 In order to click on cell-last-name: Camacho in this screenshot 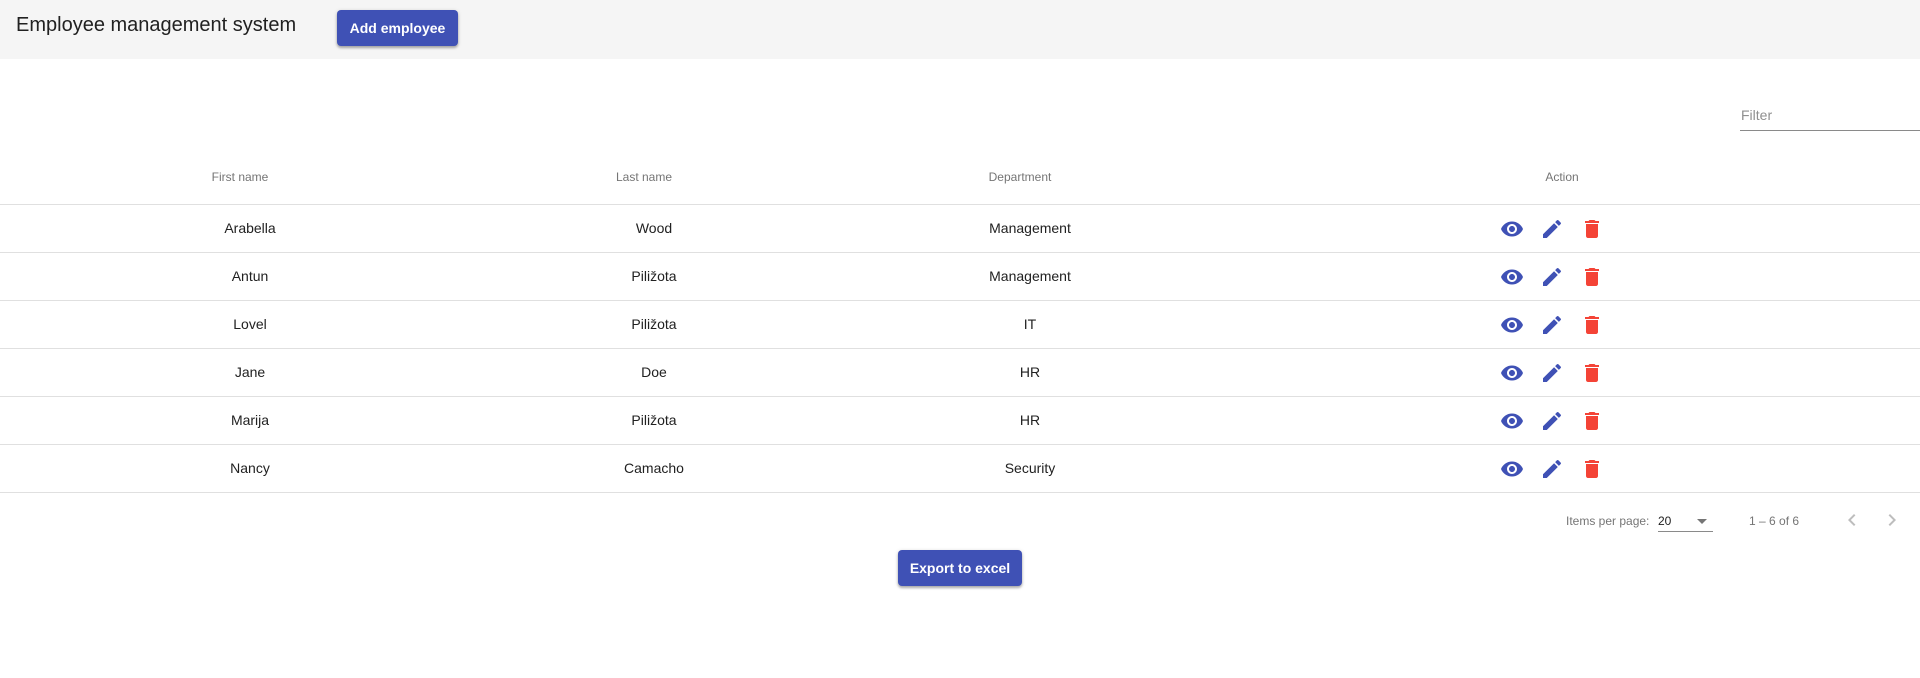, I will do `click(654, 468)`.